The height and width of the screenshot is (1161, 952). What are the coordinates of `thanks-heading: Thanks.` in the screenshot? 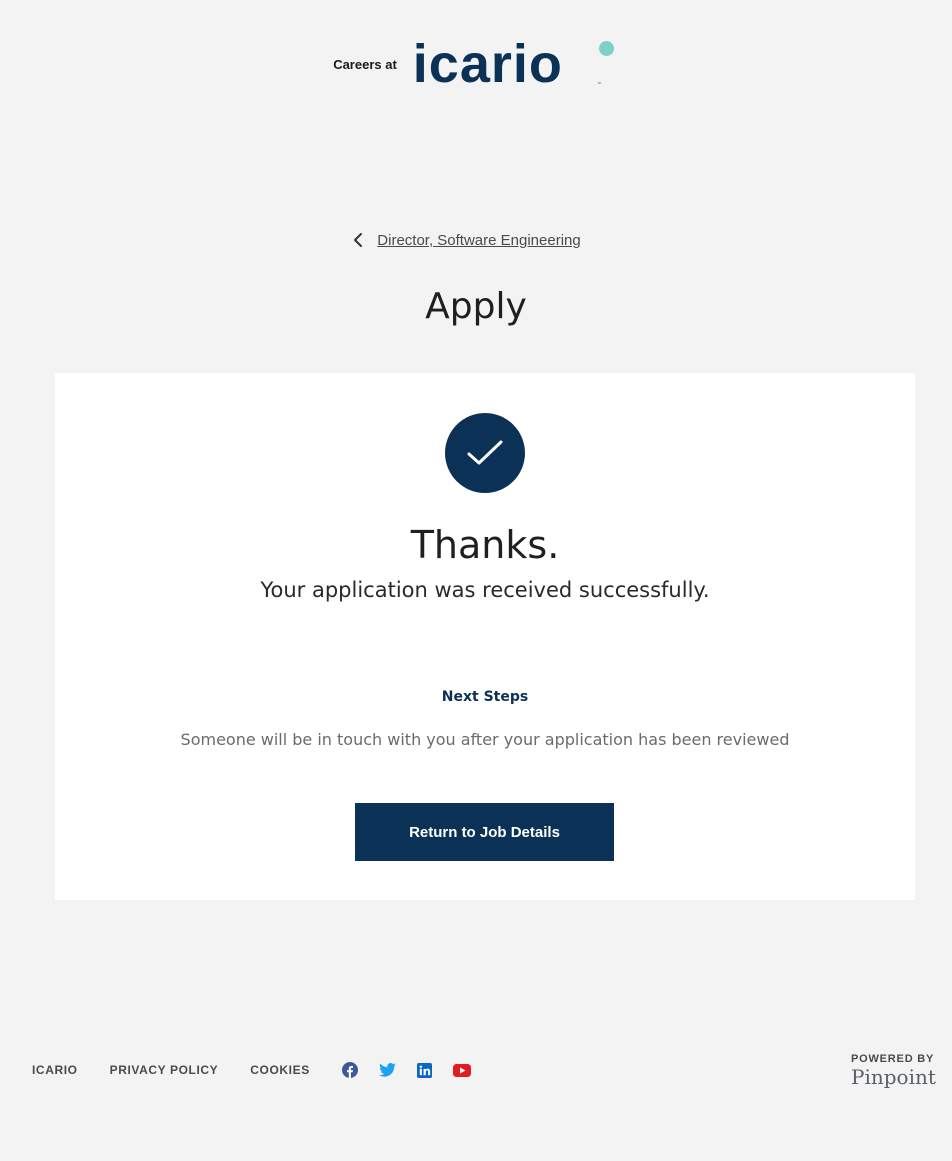 It's located at (485, 545).